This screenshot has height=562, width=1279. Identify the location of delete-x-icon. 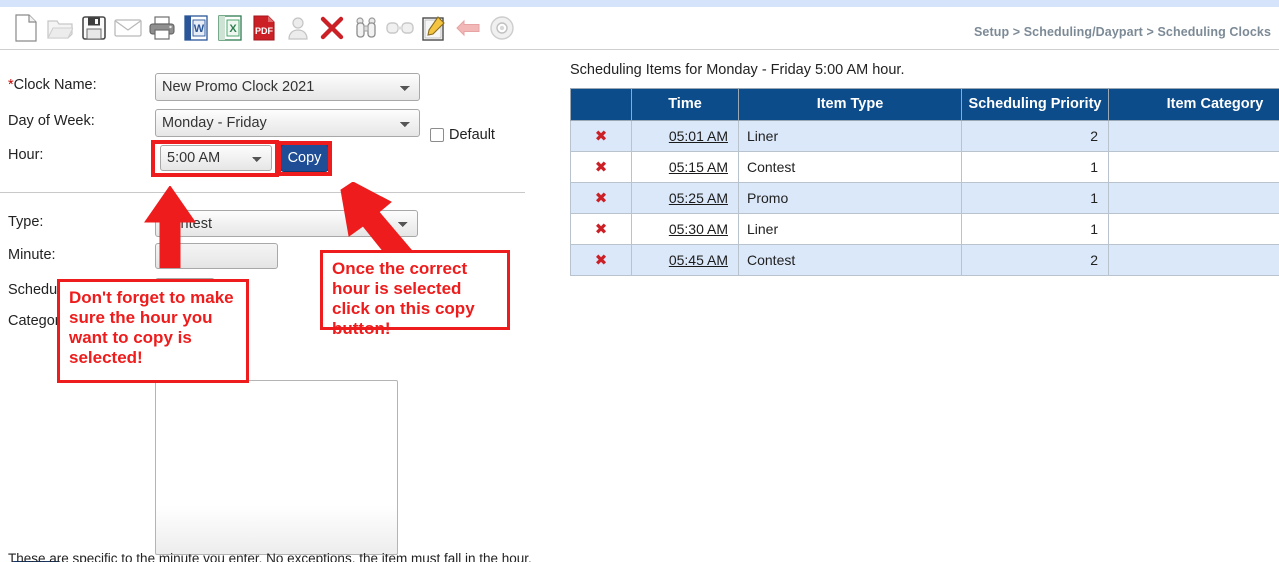
(331, 28).